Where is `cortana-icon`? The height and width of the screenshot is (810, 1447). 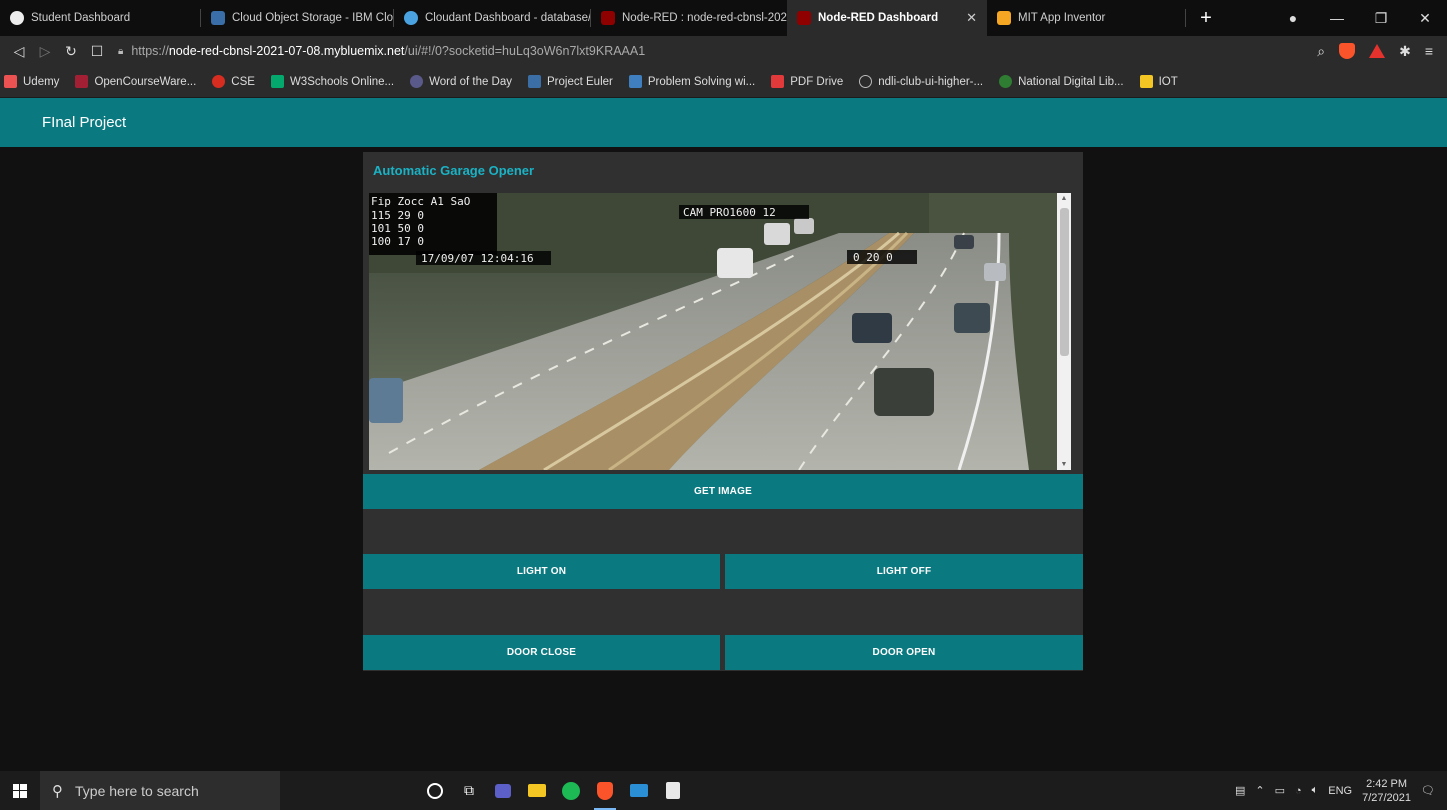
cortana-icon is located at coordinates (435, 790).